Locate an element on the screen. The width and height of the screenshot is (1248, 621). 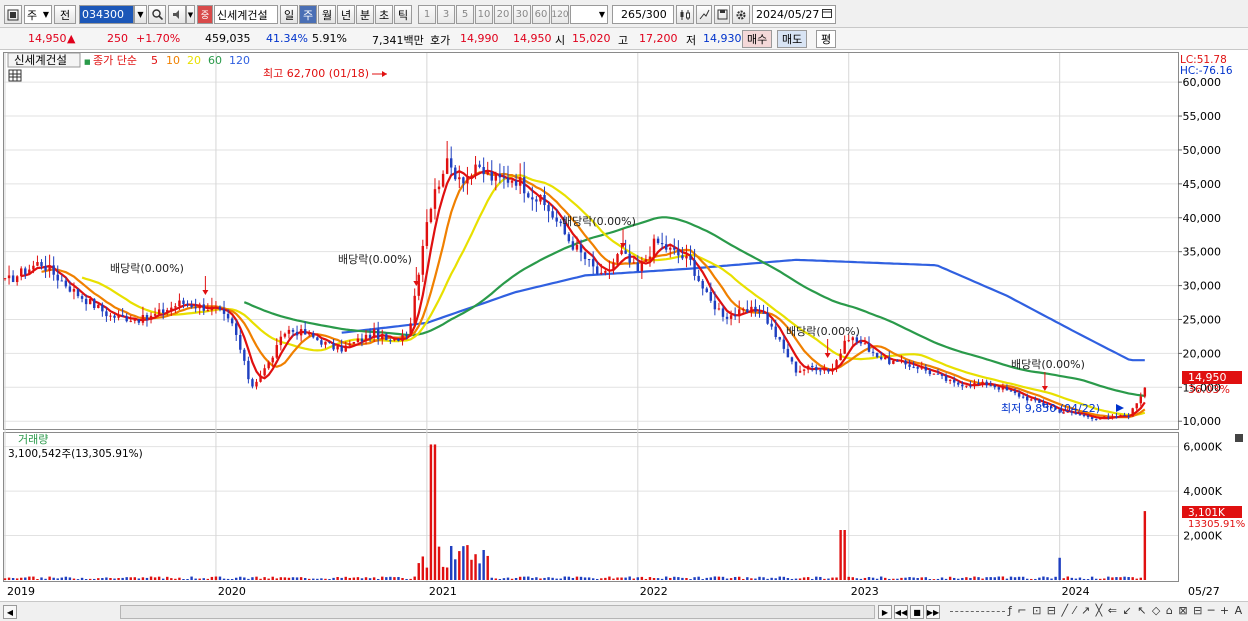
eval-button: 평 is located at coordinates (826, 39).